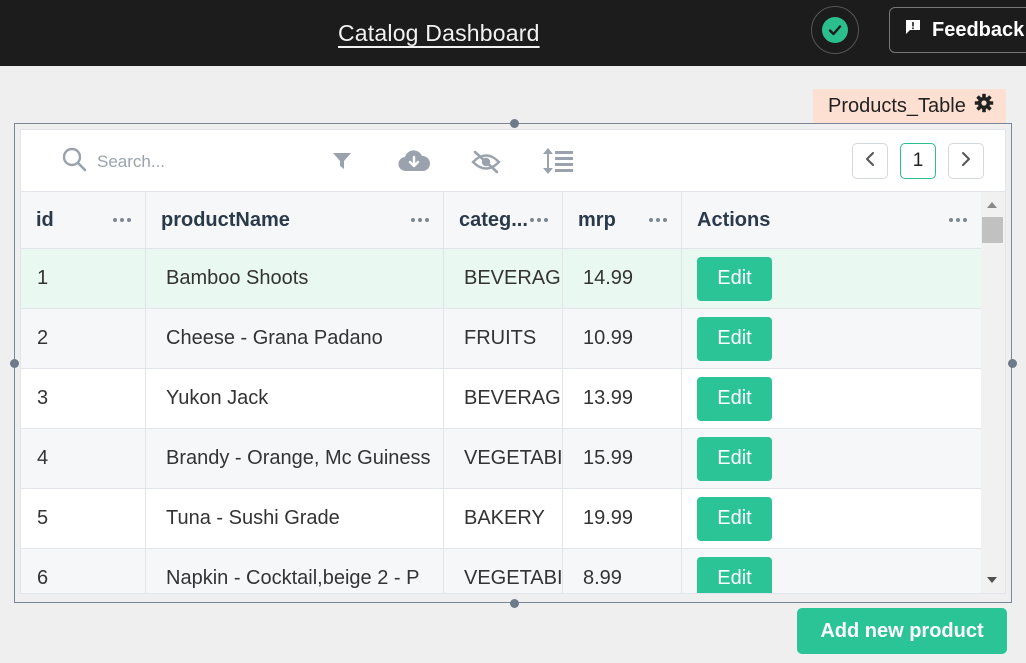  I want to click on filter-icon, so click(342, 163).